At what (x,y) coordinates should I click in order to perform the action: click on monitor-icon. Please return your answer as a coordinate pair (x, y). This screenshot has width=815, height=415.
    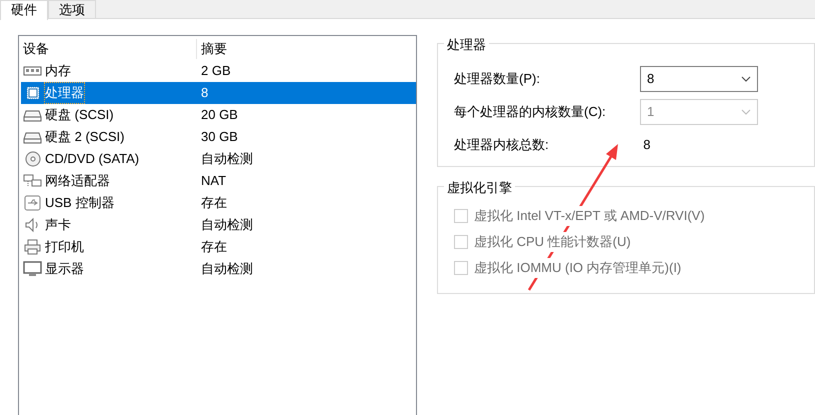
    Looking at the image, I should click on (33, 269).